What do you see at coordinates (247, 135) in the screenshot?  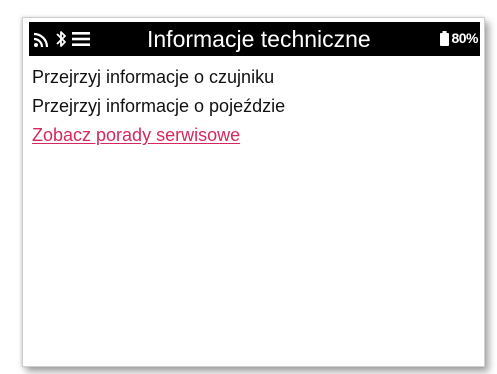 I see `menu-item-service-tips: Zobacz porady serwisowe` at bounding box center [247, 135].